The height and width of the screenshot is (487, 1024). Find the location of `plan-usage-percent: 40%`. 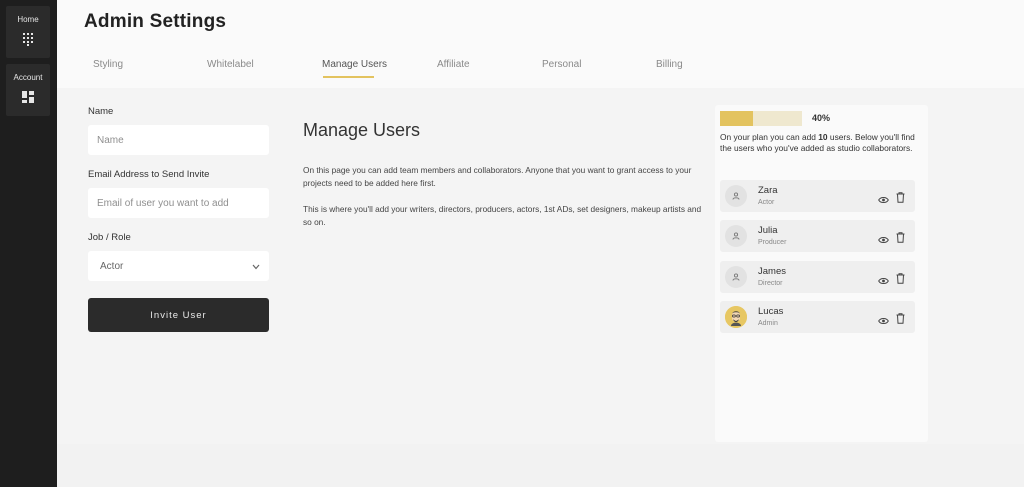

plan-usage-percent: 40% is located at coordinates (821, 118).